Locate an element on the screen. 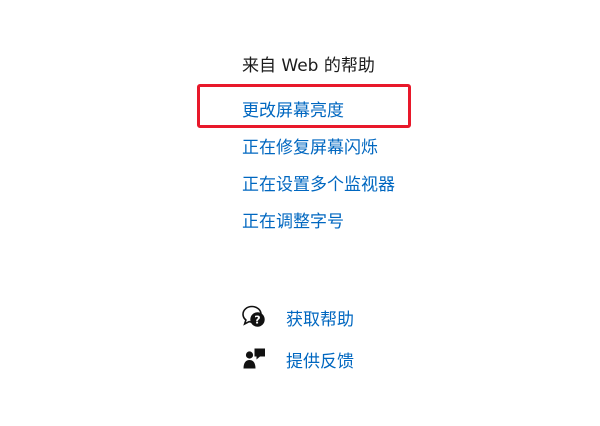 The width and height of the screenshot is (600, 426). give-feedback-row: 提供反馈 is located at coordinates (297, 359).